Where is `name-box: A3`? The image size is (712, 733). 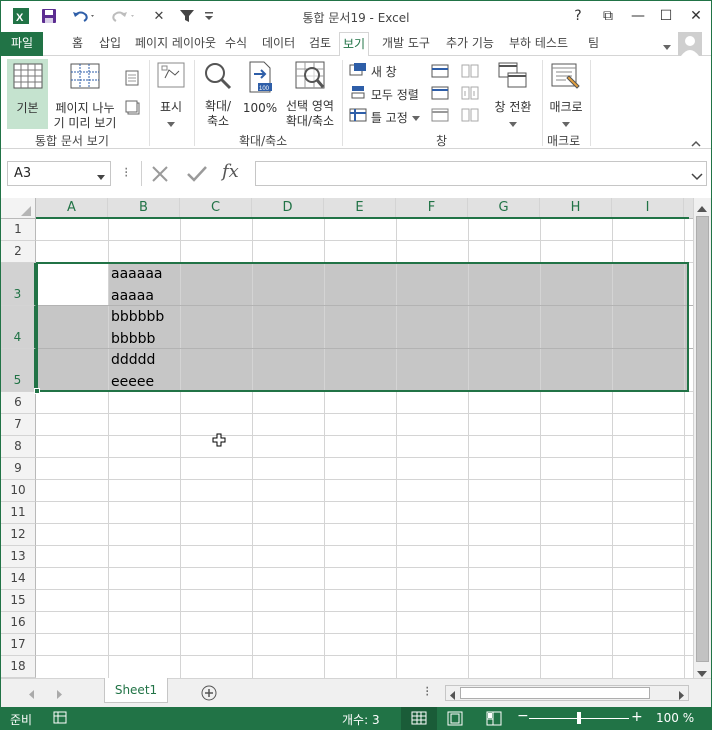
name-box: A3 is located at coordinates (59, 173).